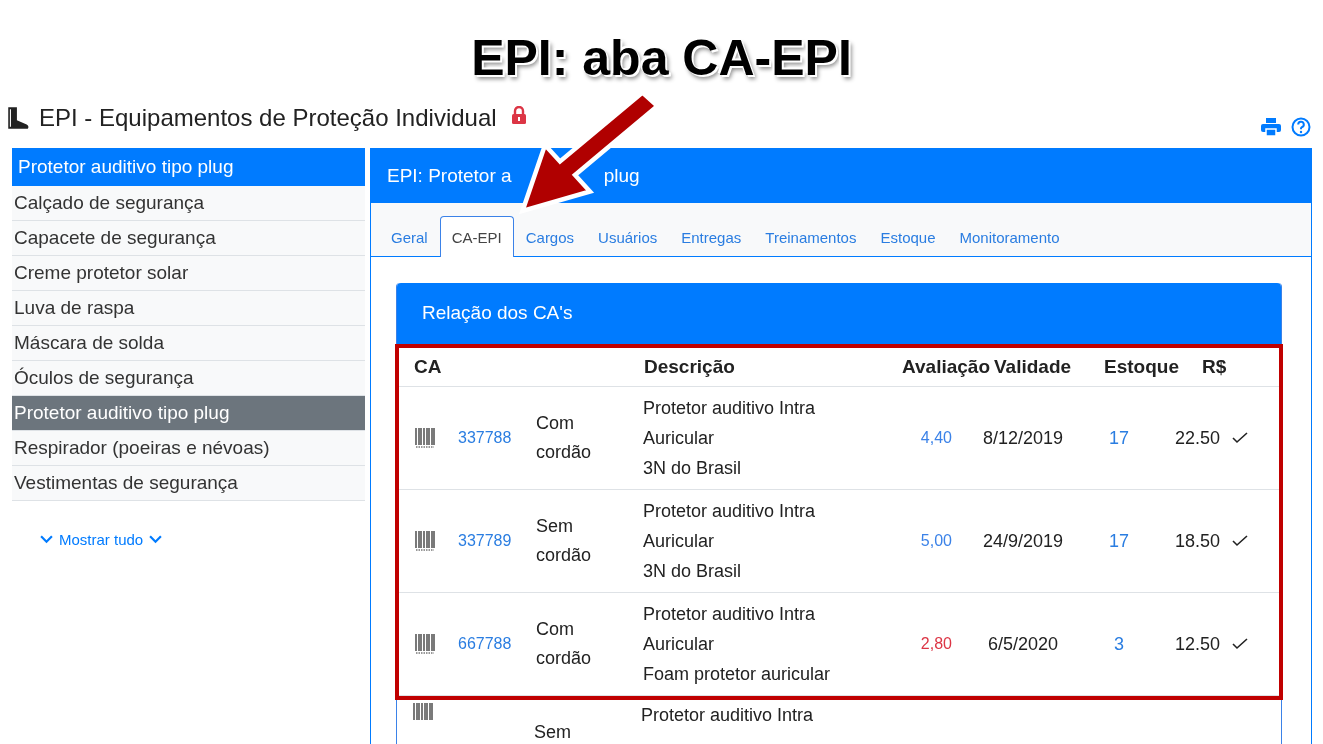 The image size is (1323, 744). What do you see at coordinates (188, 238) in the screenshot?
I see `sidebar-item: Capacete de segurança` at bounding box center [188, 238].